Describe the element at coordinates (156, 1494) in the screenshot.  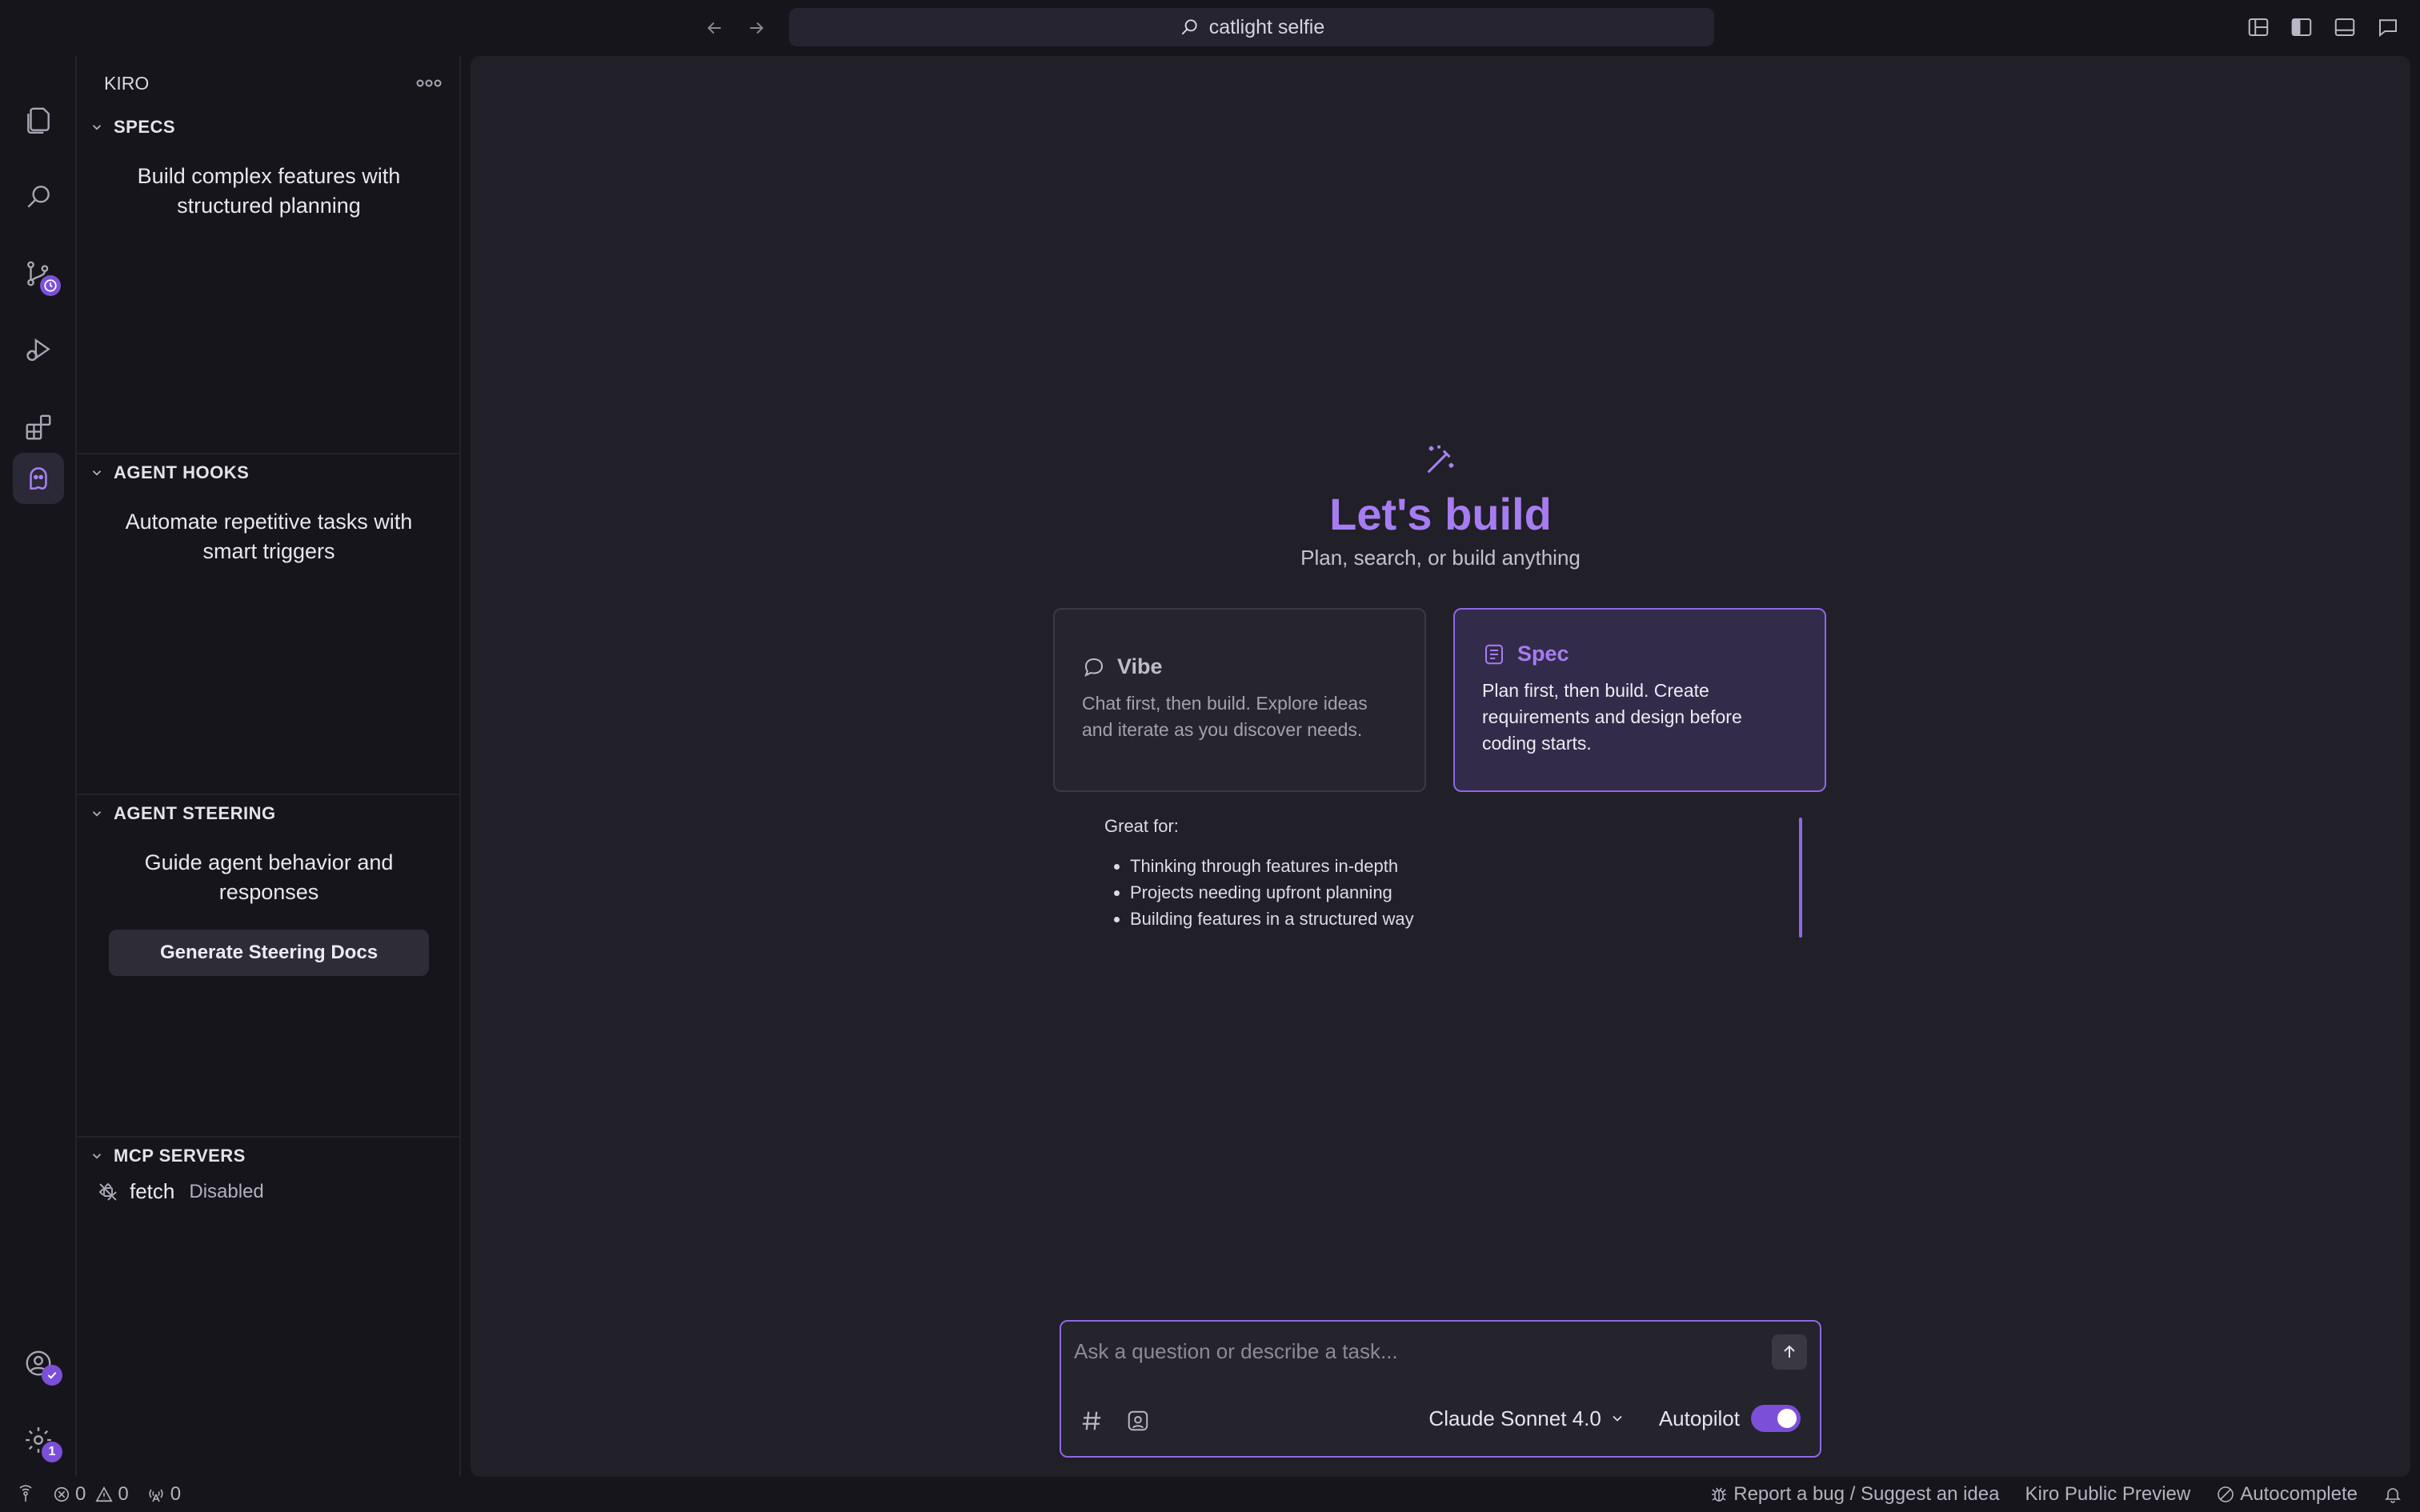
I see `radio-tower-icon` at that location.